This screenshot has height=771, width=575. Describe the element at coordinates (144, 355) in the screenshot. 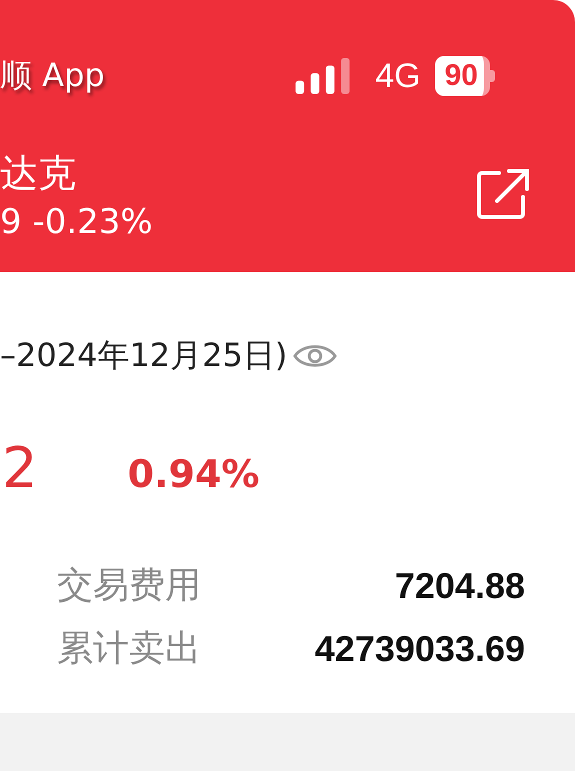

I see `date-range: –2024年12月25日)` at that location.